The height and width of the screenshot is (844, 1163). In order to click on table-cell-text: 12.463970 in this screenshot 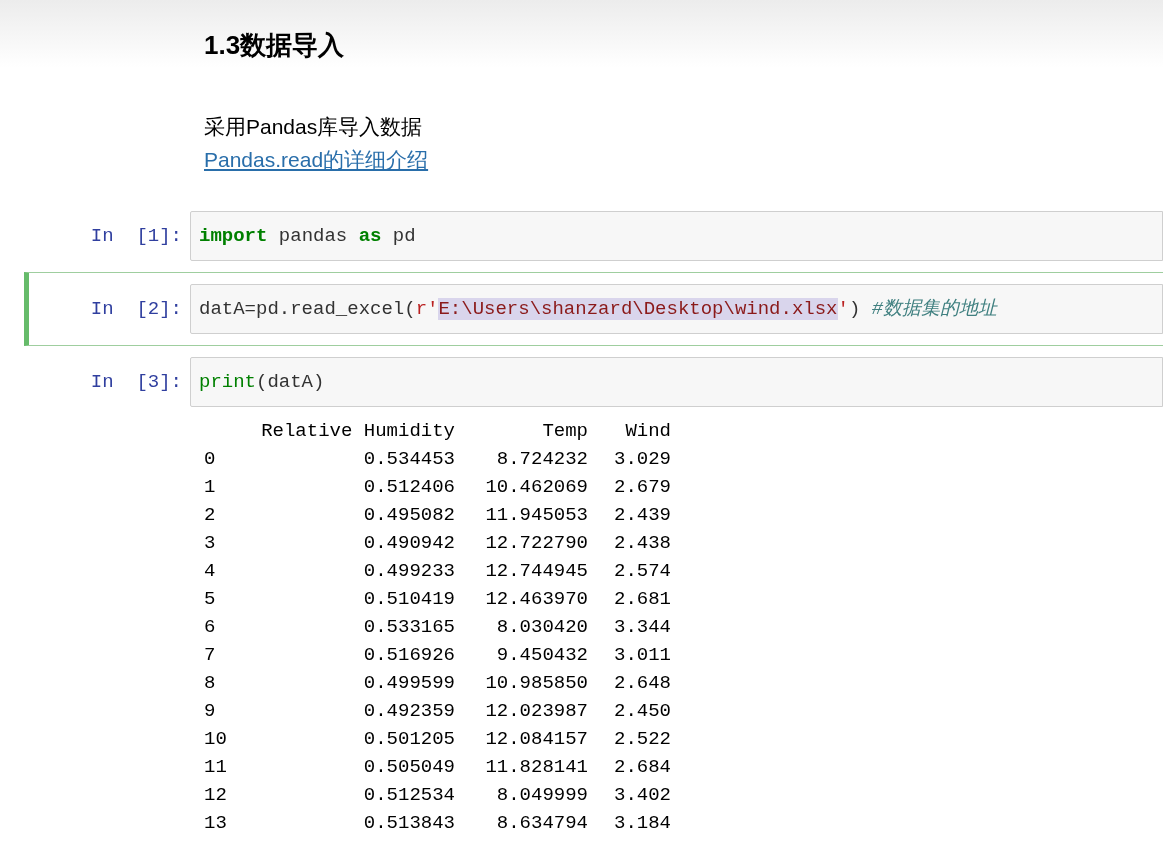, I will do `click(536, 599)`.